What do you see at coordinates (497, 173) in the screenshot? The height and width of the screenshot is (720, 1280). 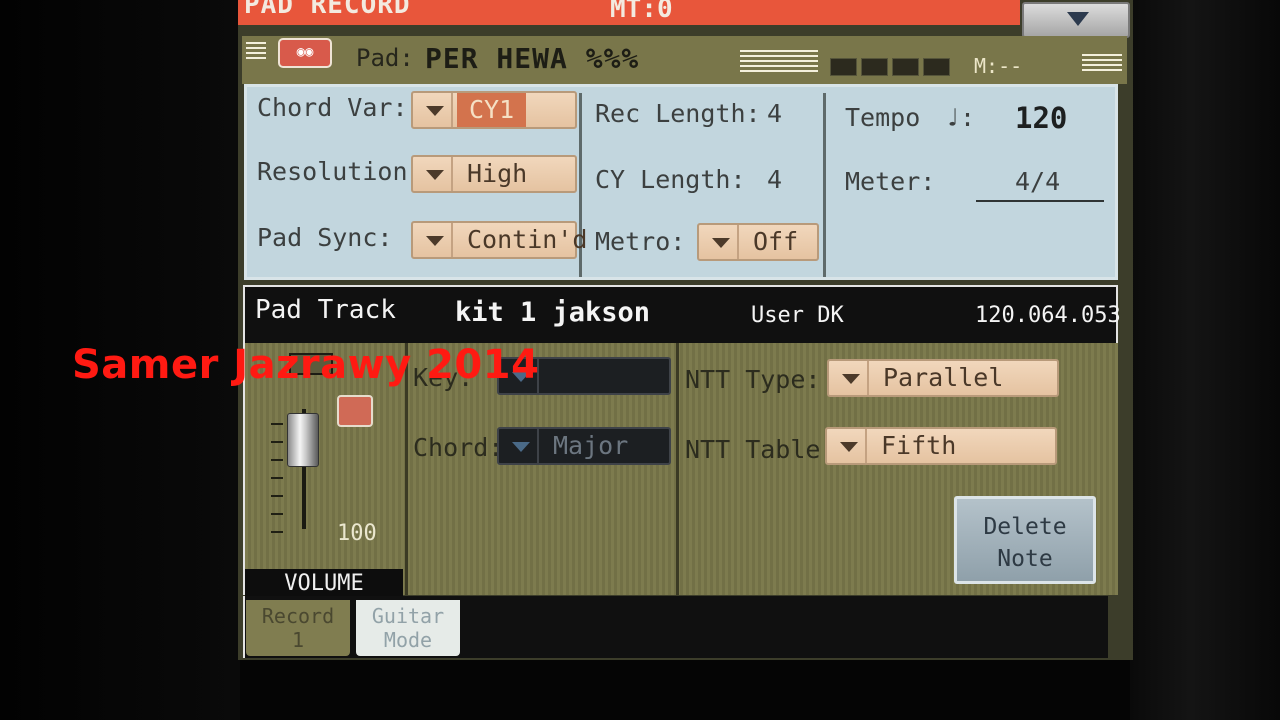 I see `resolution-value: High` at bounding box center [497, 173].